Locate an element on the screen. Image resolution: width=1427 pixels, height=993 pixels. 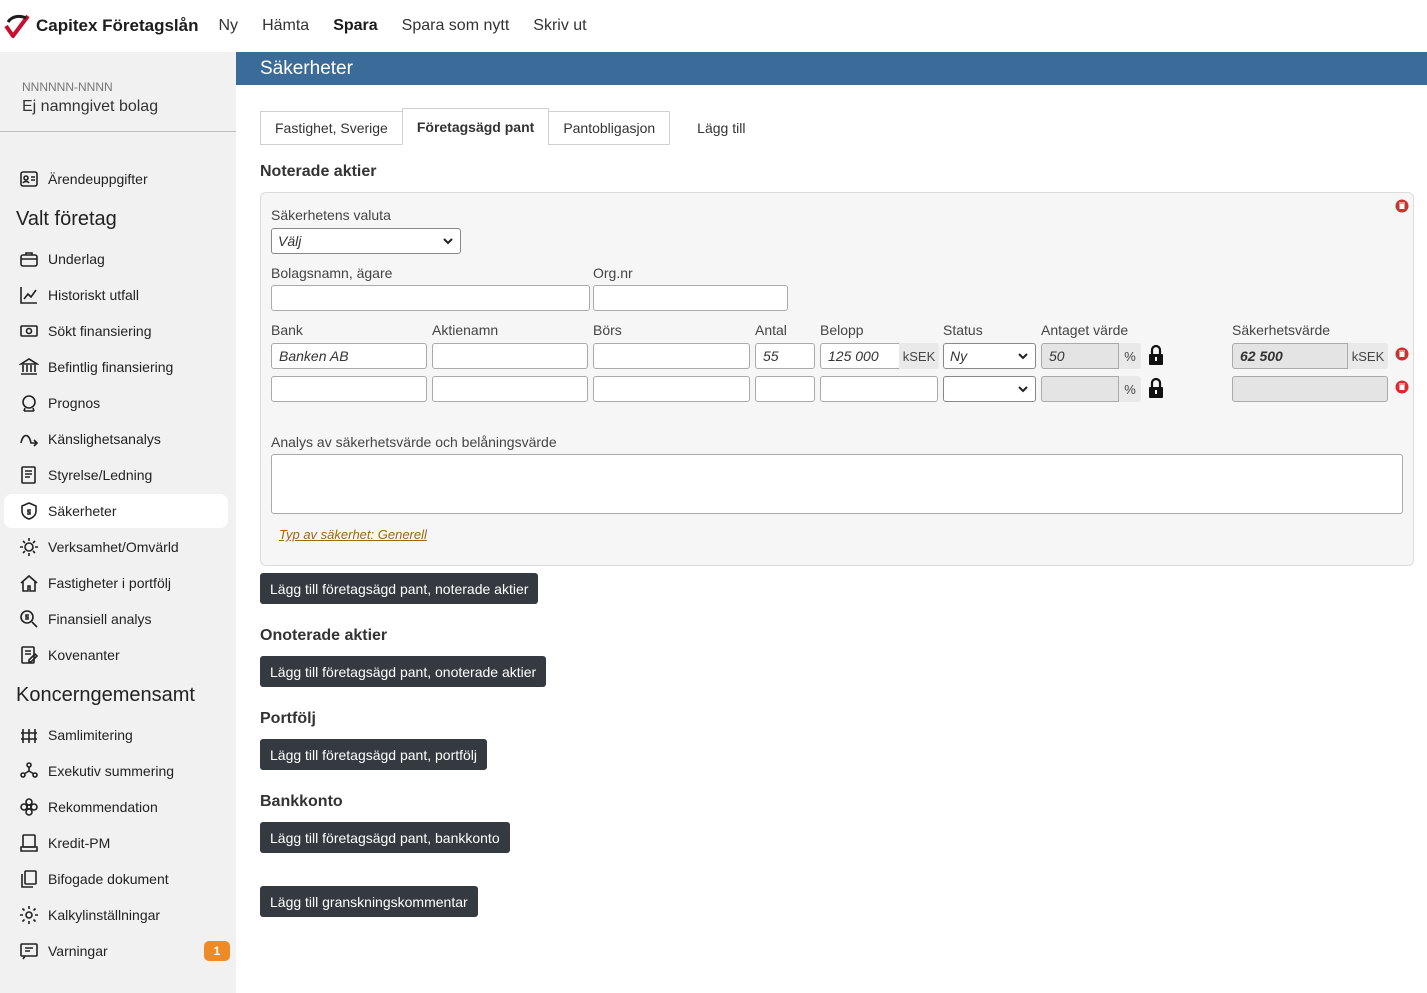
col-belopp: Belopp is located at coordinates (842, 330).